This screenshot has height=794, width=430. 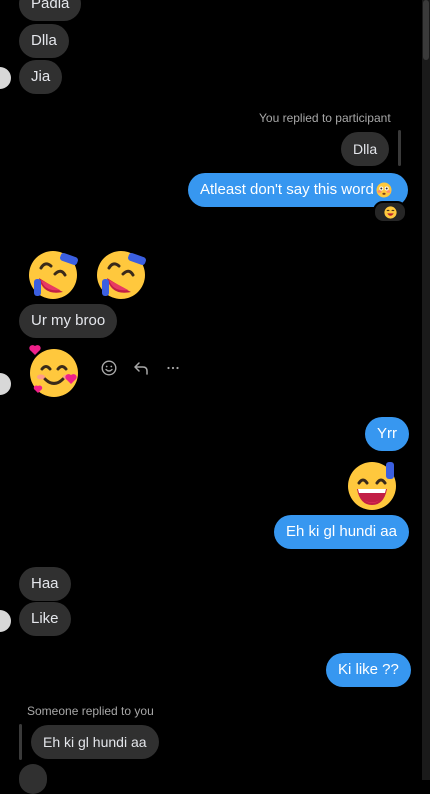 What do you see at coordinates (426, 30) in the screenshot?
I see `scrollbar-thumb` at bounding box center [426, 30].